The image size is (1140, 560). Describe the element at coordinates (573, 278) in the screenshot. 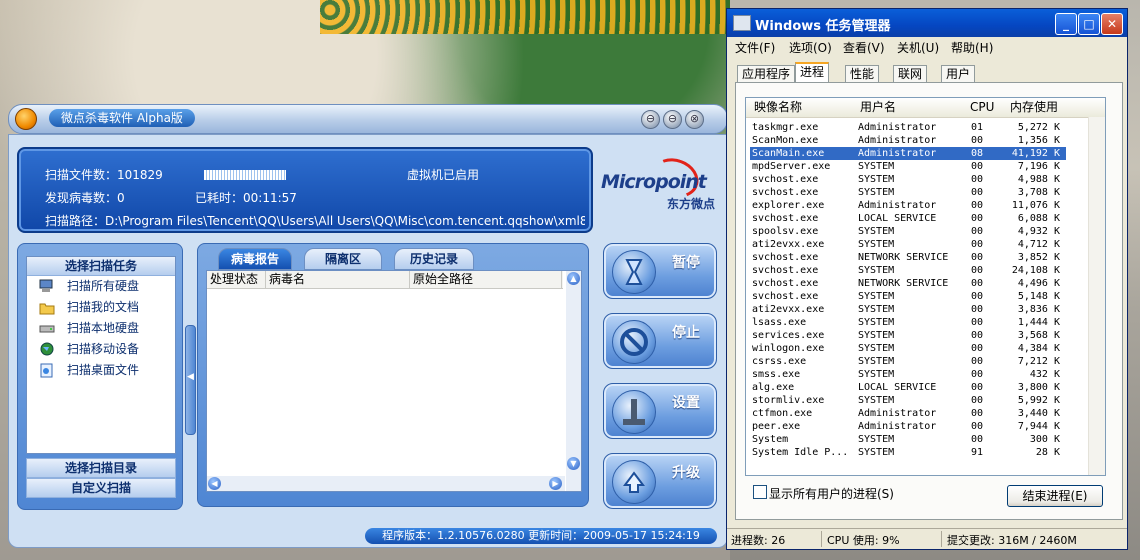

I see `scroll-up-icon: ▲` at that location.